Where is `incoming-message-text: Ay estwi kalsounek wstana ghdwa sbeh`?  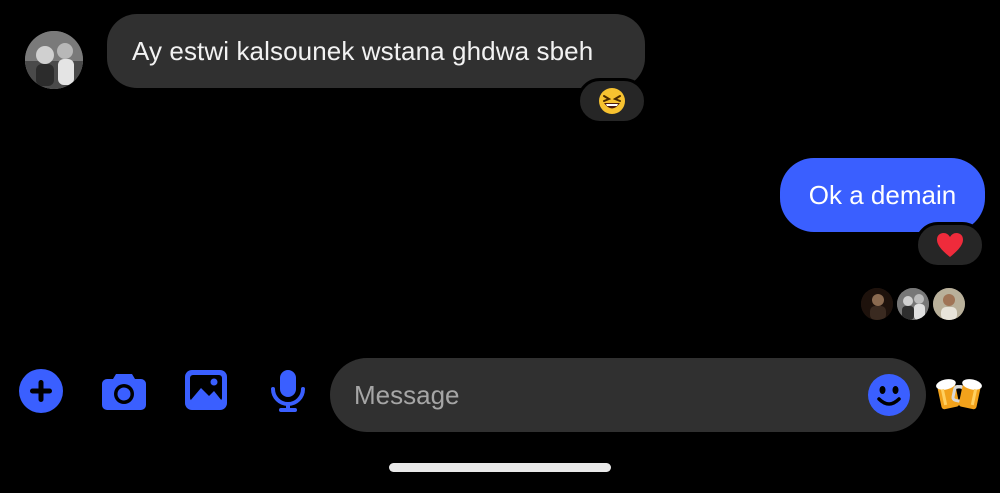 incoming-message-text: Ay estwi kalsounek wstana ghdwa sbeh is located at coordinates (363, 50).